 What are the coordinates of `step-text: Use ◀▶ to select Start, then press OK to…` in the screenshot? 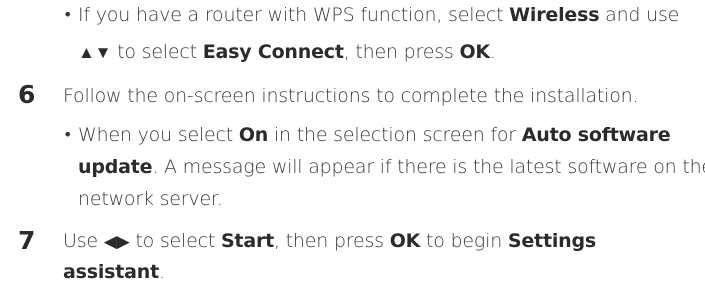 It's located at (329, 241).